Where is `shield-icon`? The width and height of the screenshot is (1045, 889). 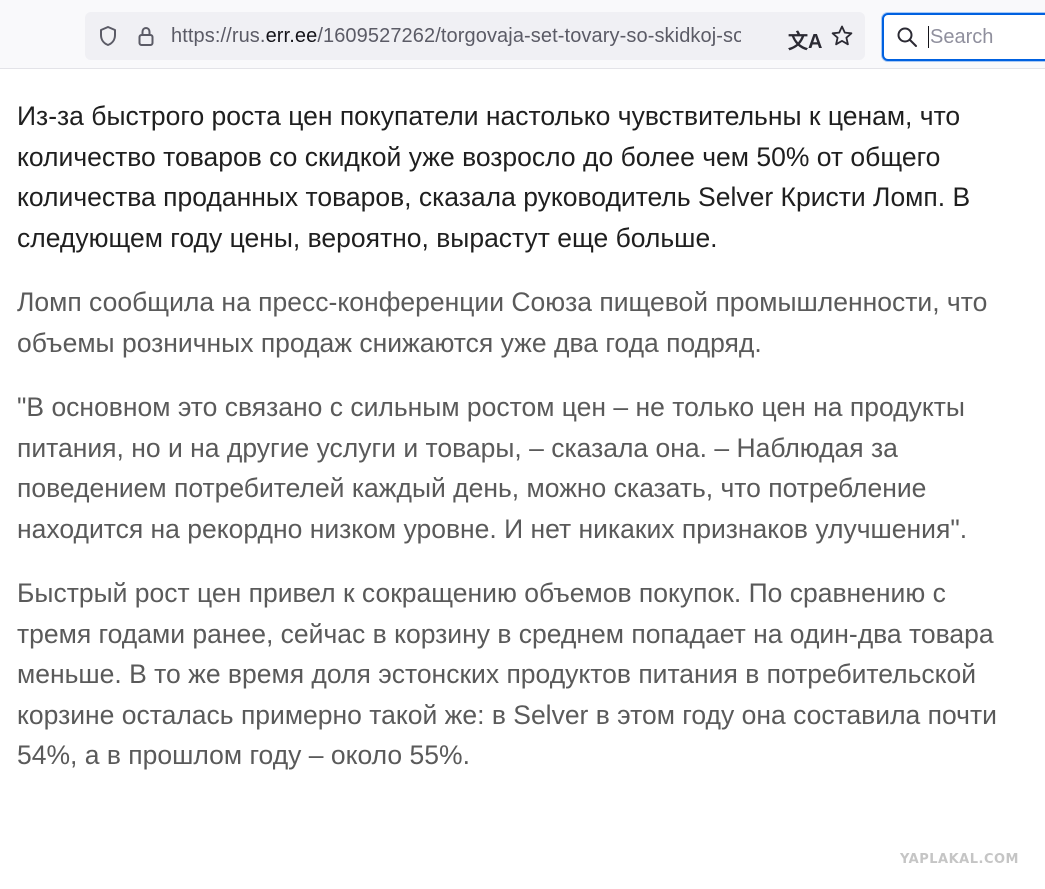
shield-icon is located at coordinates (108, 36).